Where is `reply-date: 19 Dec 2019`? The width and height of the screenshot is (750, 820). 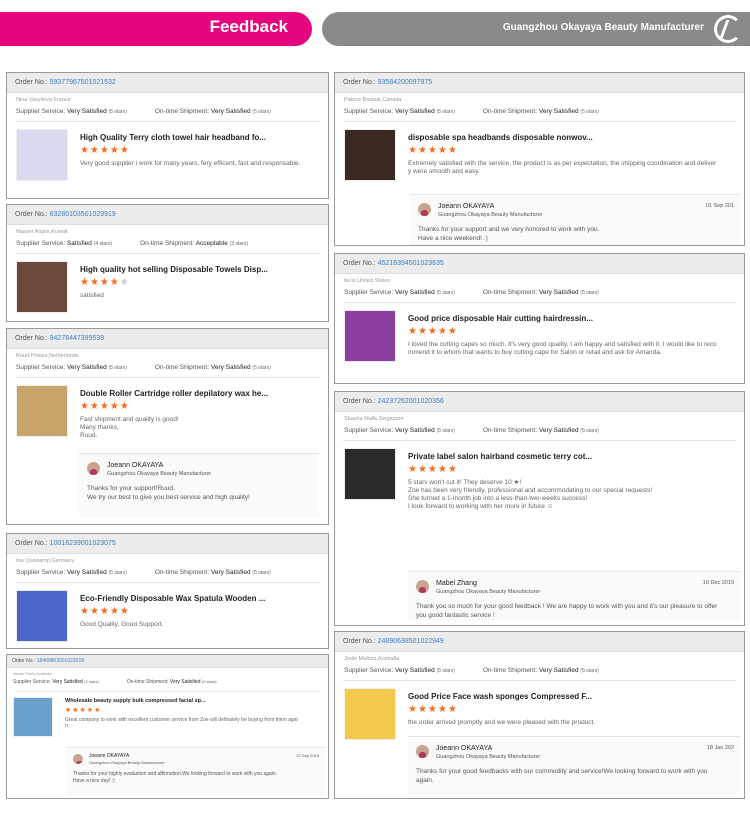
reply-date: 19 Dec 2019 is located at coordinates (718, 583).